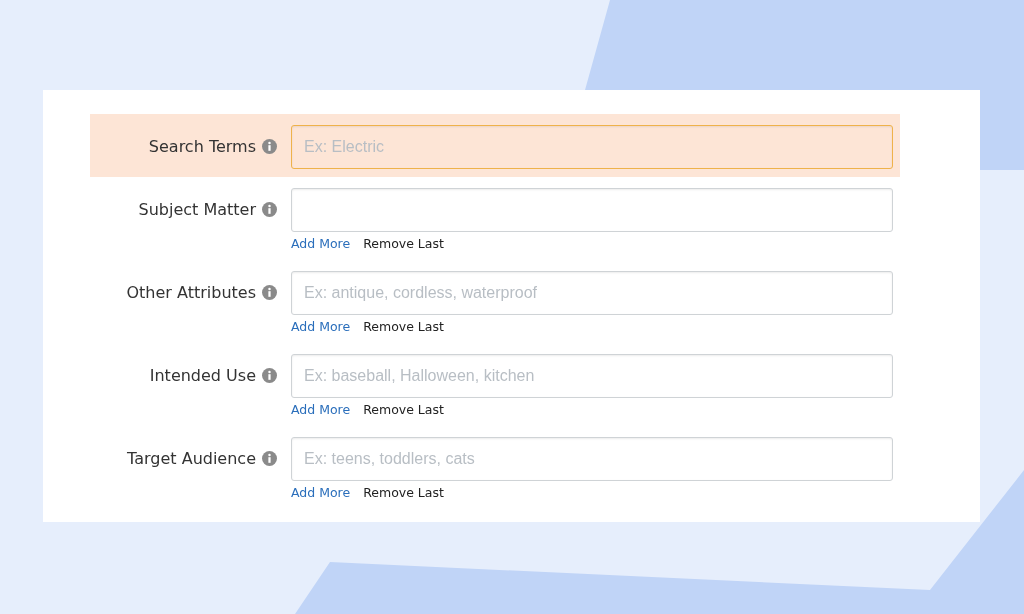 Image resolution: width=1024 pixels, height=614 pixels. I want to click on text-input, so click(592, 210).